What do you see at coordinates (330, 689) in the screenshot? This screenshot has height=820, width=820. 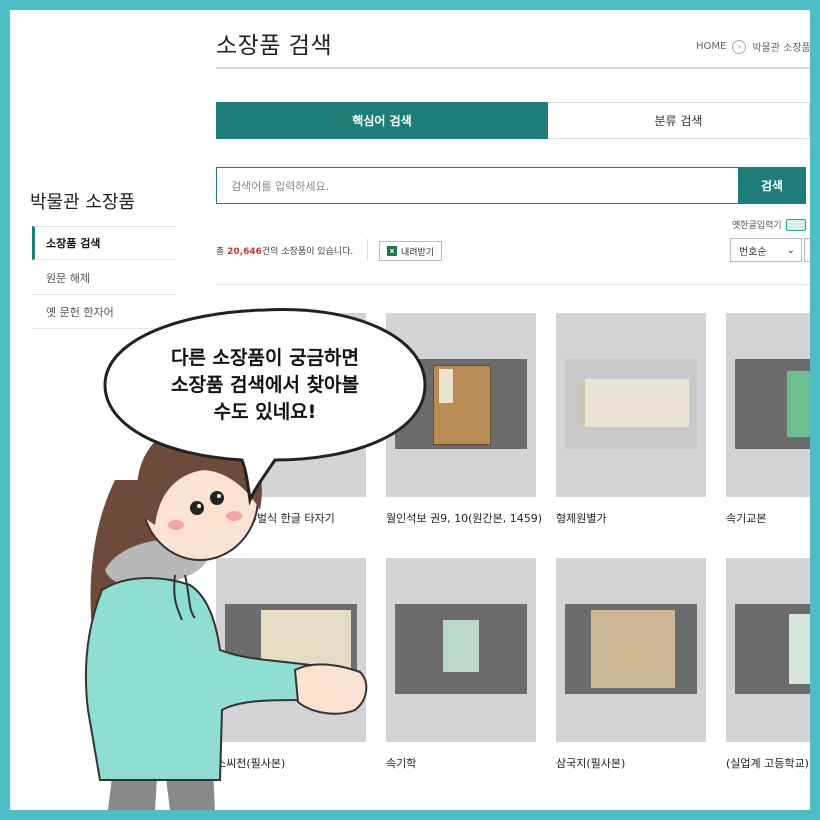 I see `hand` at bounding box center [330, 689].